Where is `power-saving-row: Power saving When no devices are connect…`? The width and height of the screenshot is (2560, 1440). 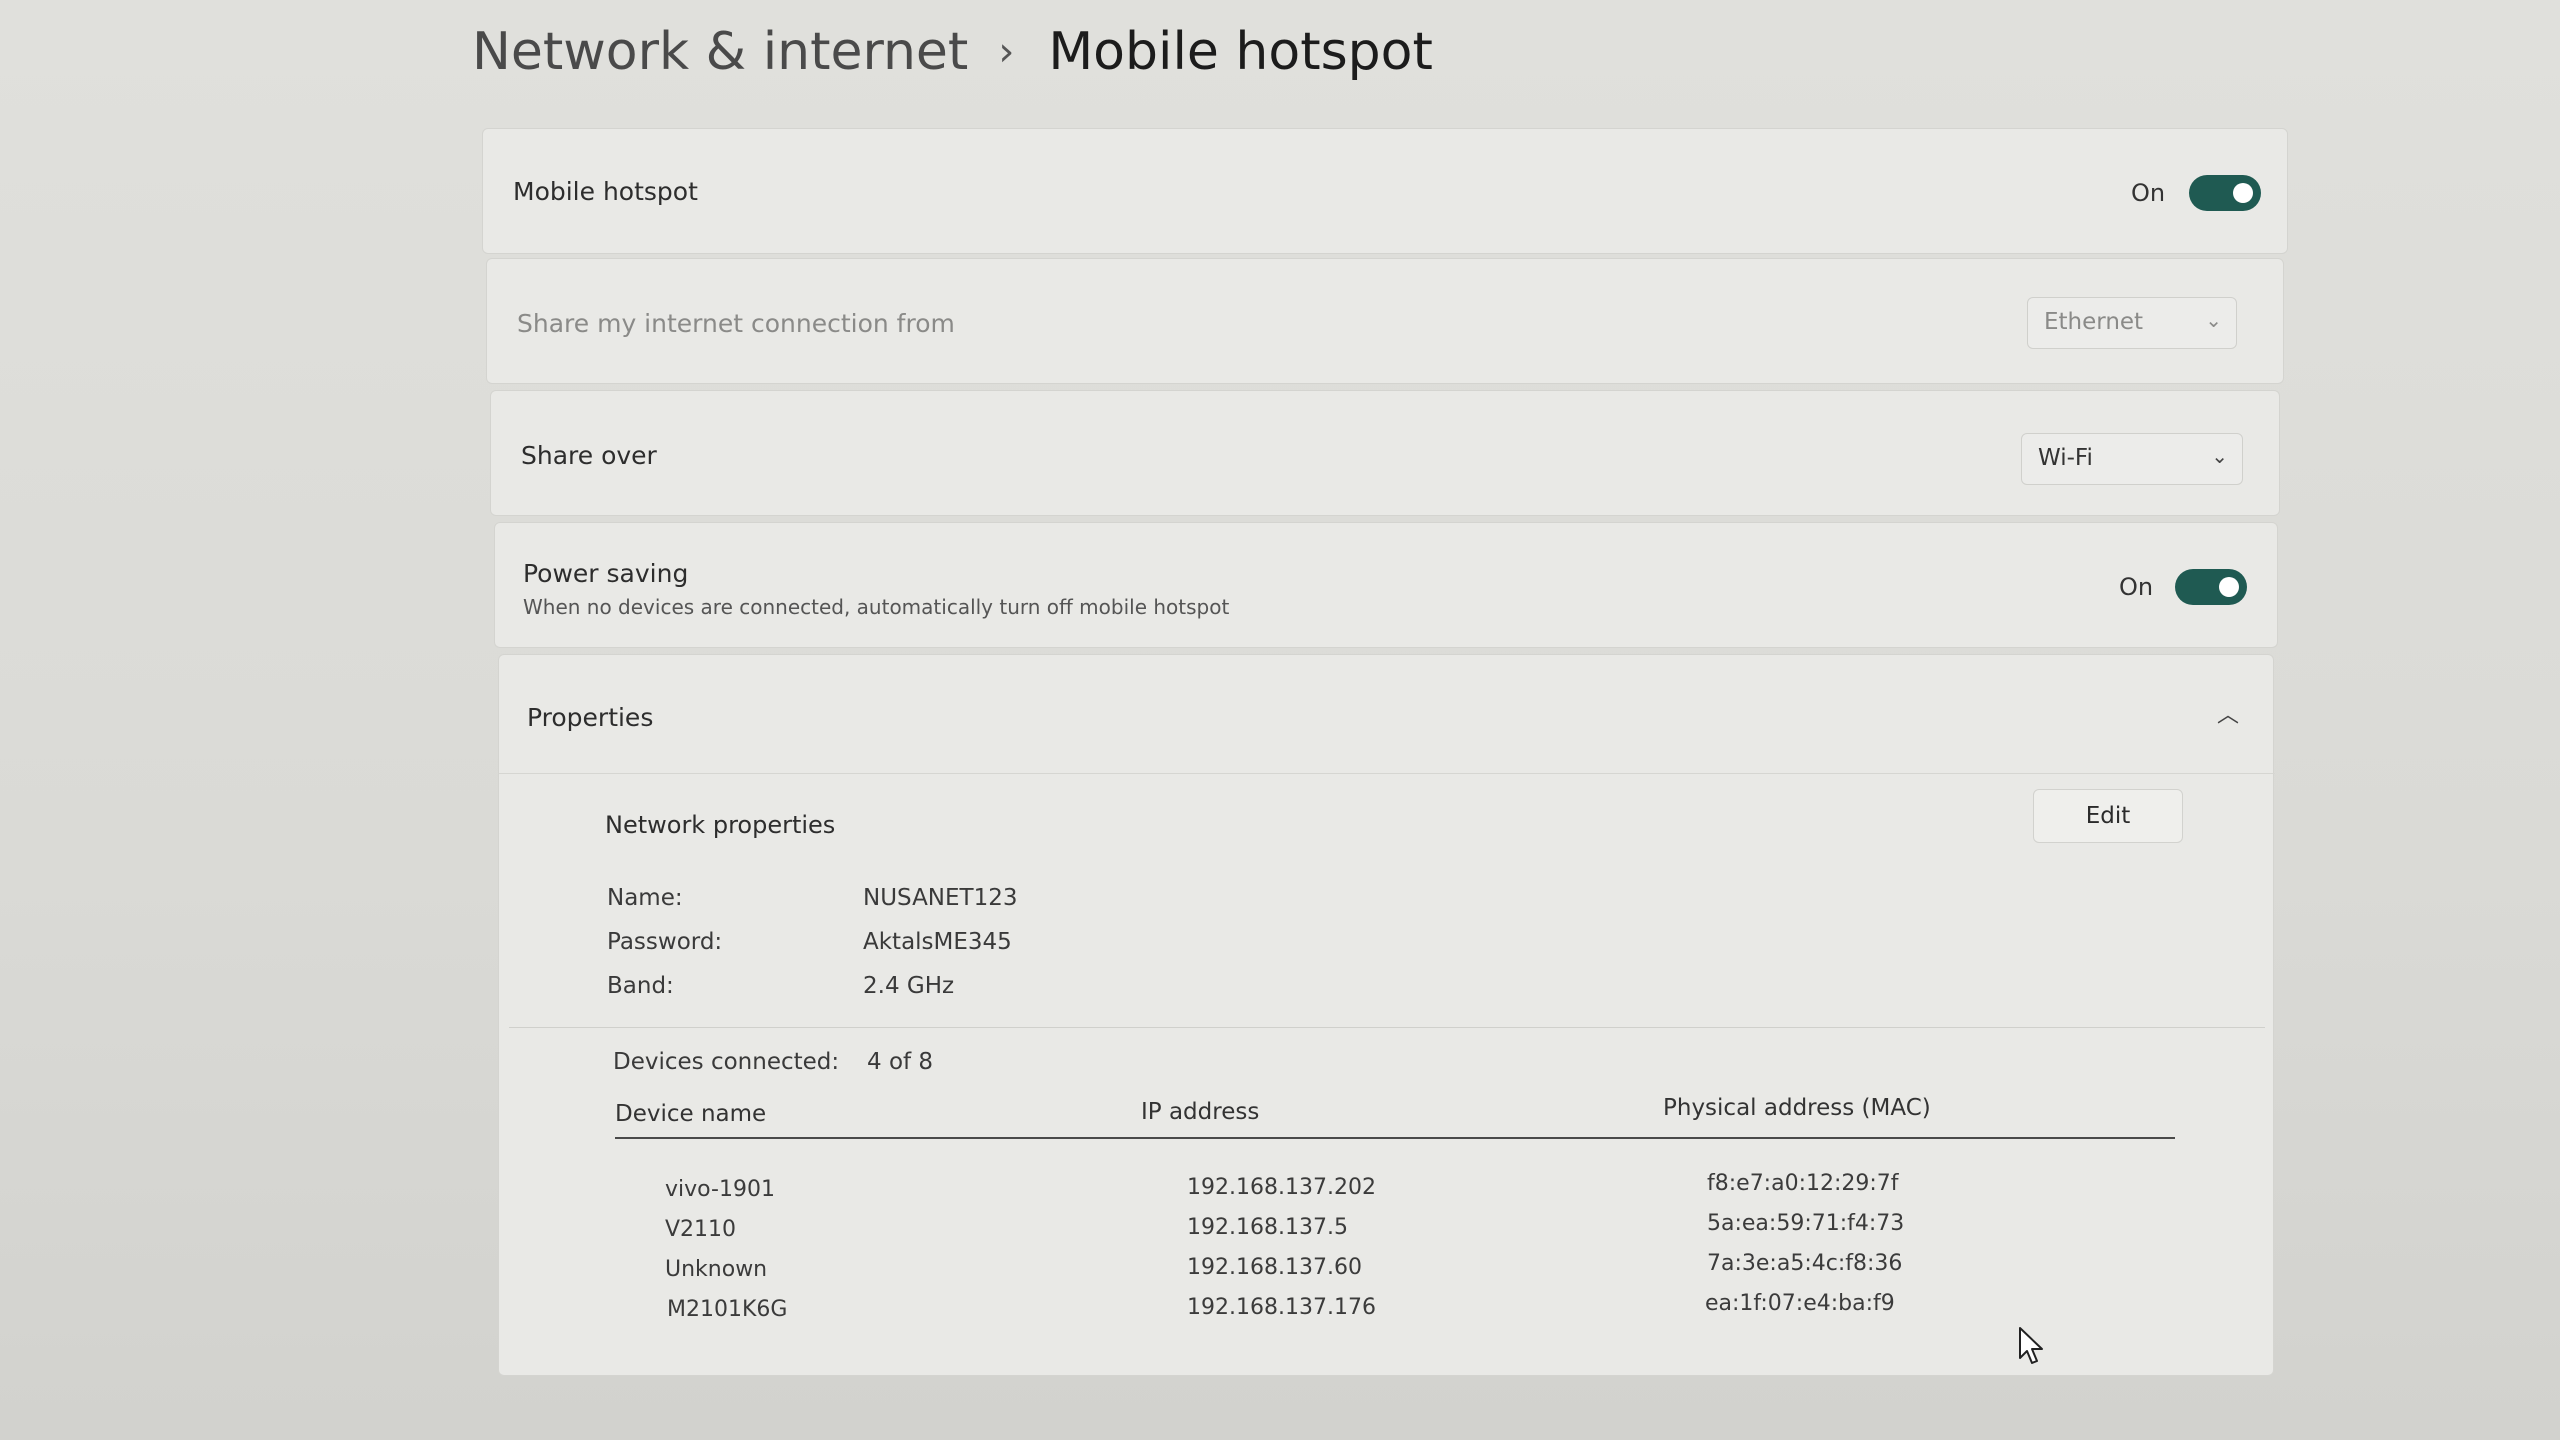
power-saving-row: Power saving When no devices are connect… is located at coordinates (1386, 585).